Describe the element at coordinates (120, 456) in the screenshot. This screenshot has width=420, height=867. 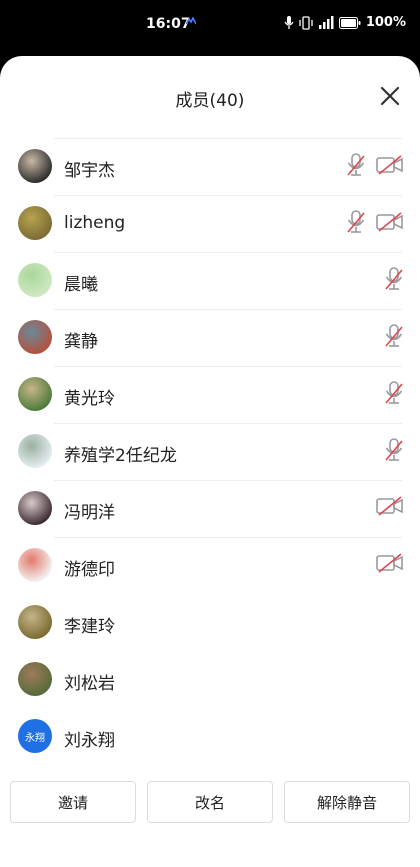
I see `member-name: 养殖学2任纪龙` at that location.